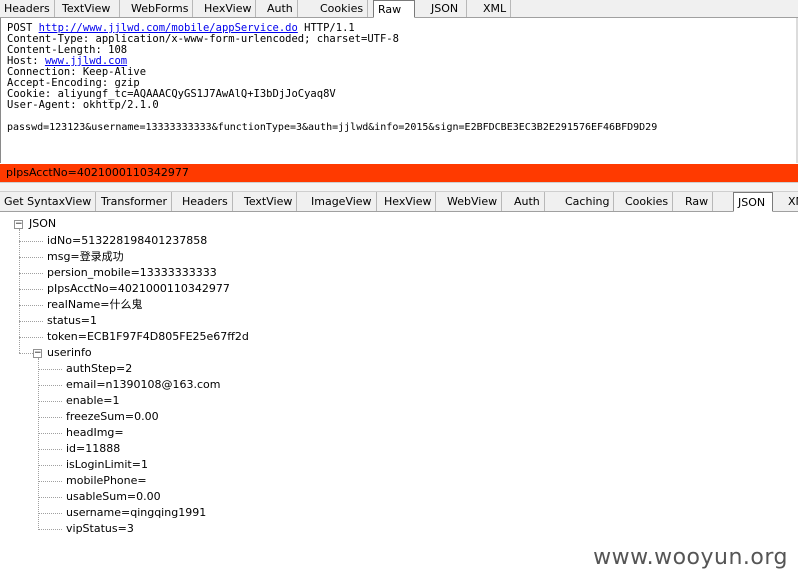 Image resolution: width=798 pixels, height=586 pixels. What do you see at coordinates (791, 201) in the screenshot?
I see `response-tab-xm: XM` at bounding box center [791, 201].